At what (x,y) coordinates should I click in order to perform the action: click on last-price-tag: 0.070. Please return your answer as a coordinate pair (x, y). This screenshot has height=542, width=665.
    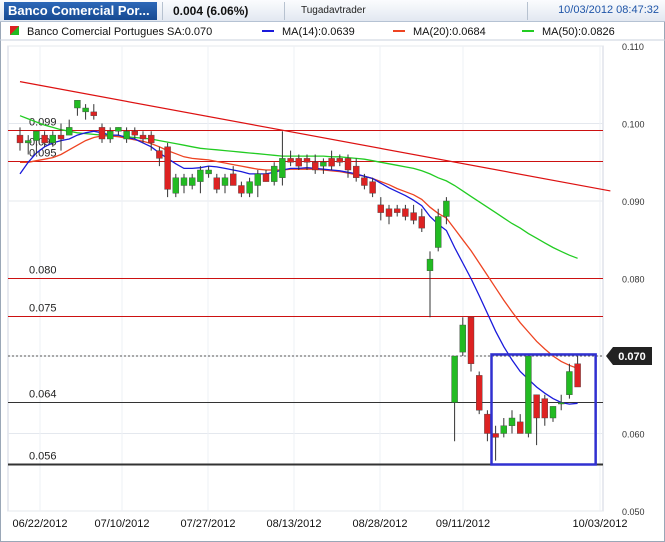
    Looking at the image, I should click on (629, 356).